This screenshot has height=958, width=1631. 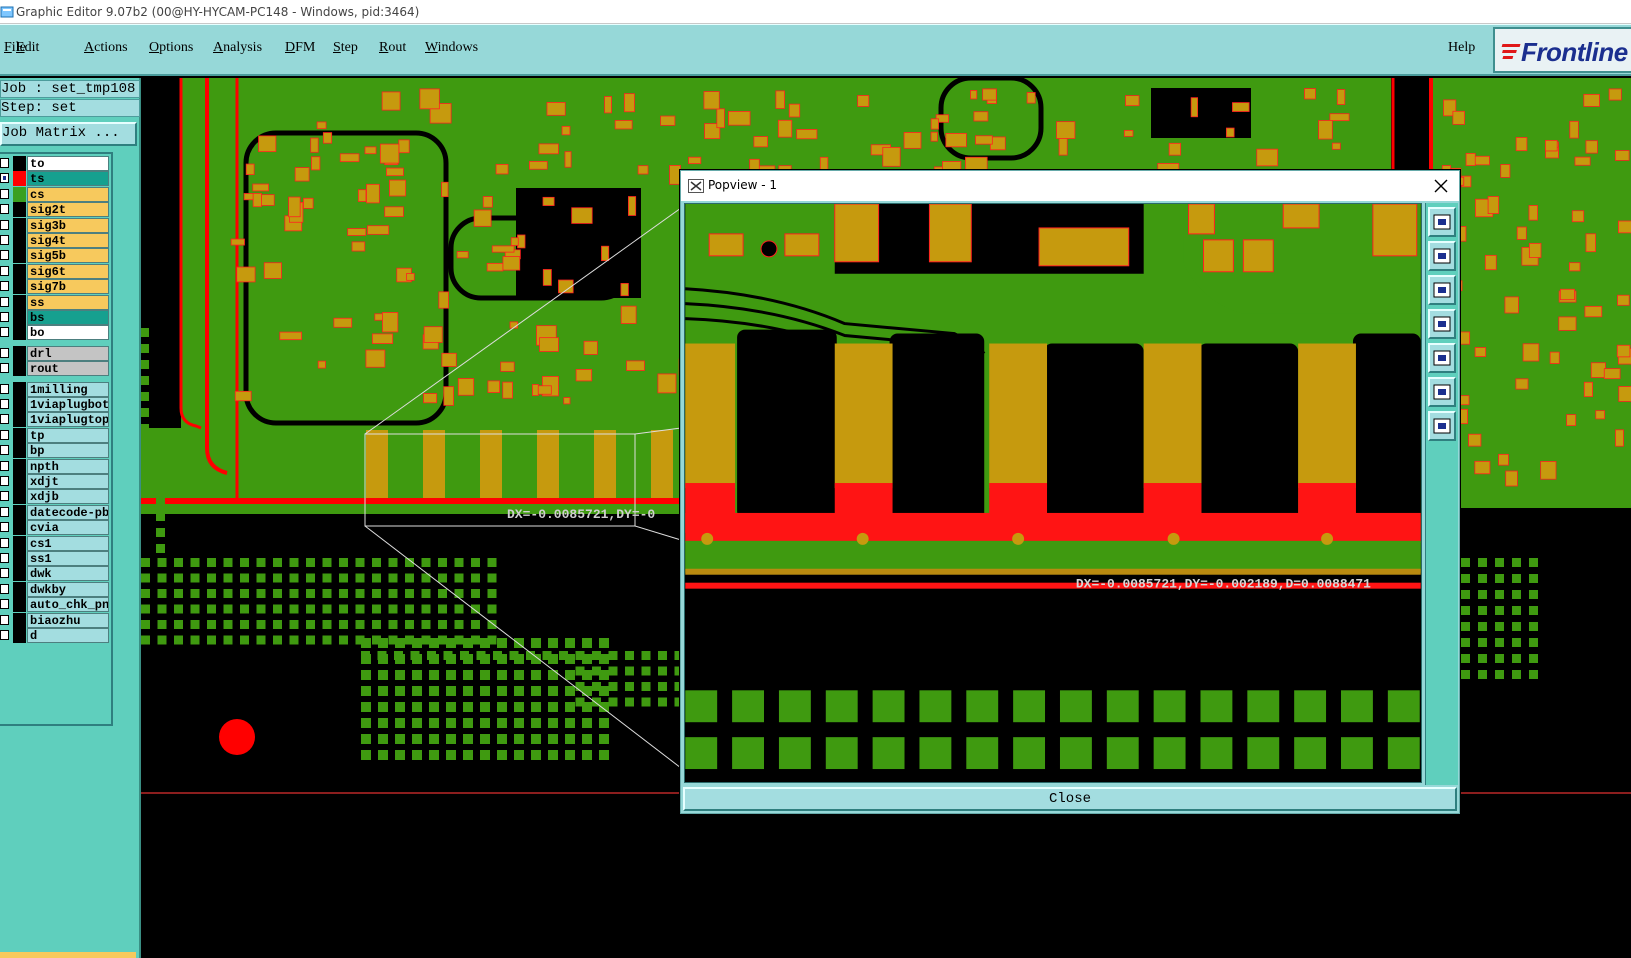 What do you see at coordinates (55, 435) in the screenshot?
I see `layer-row-tp: tp` at bounding box center [55, 435].